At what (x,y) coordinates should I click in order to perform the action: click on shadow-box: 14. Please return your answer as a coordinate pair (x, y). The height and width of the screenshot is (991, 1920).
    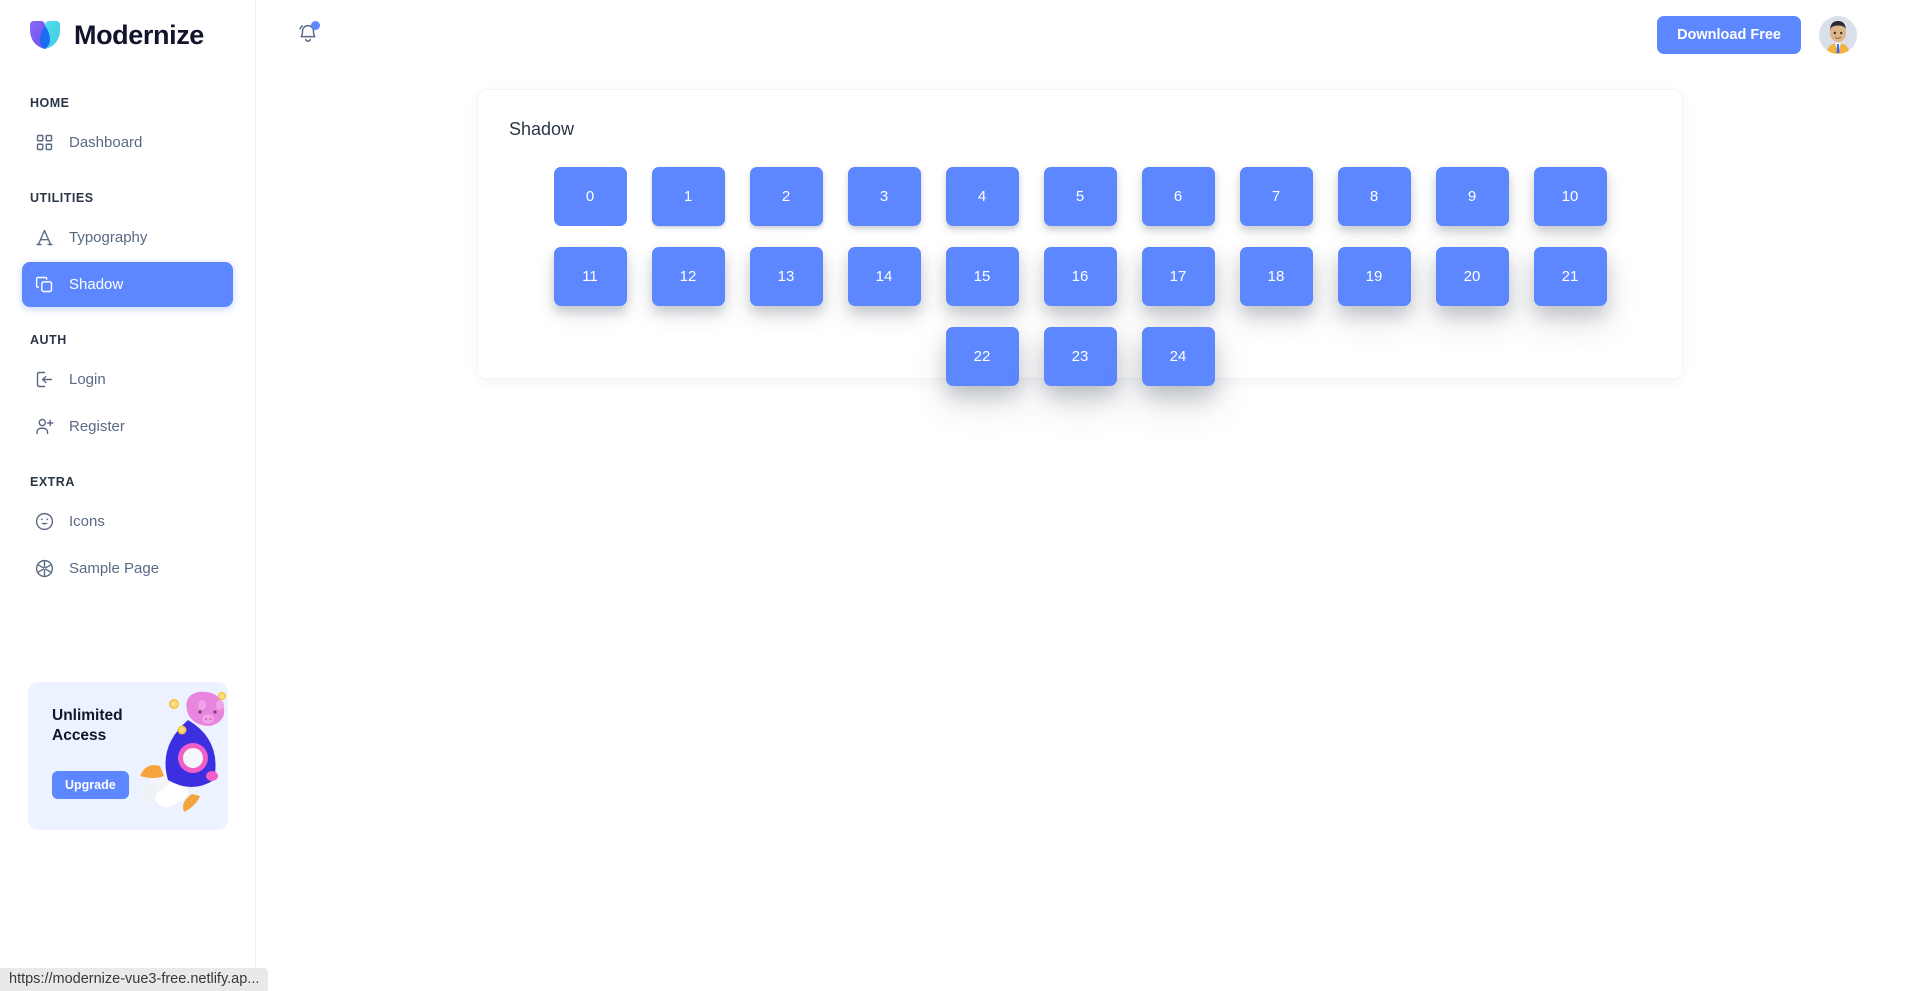
    Looking at the image, I should click on (884, 276).